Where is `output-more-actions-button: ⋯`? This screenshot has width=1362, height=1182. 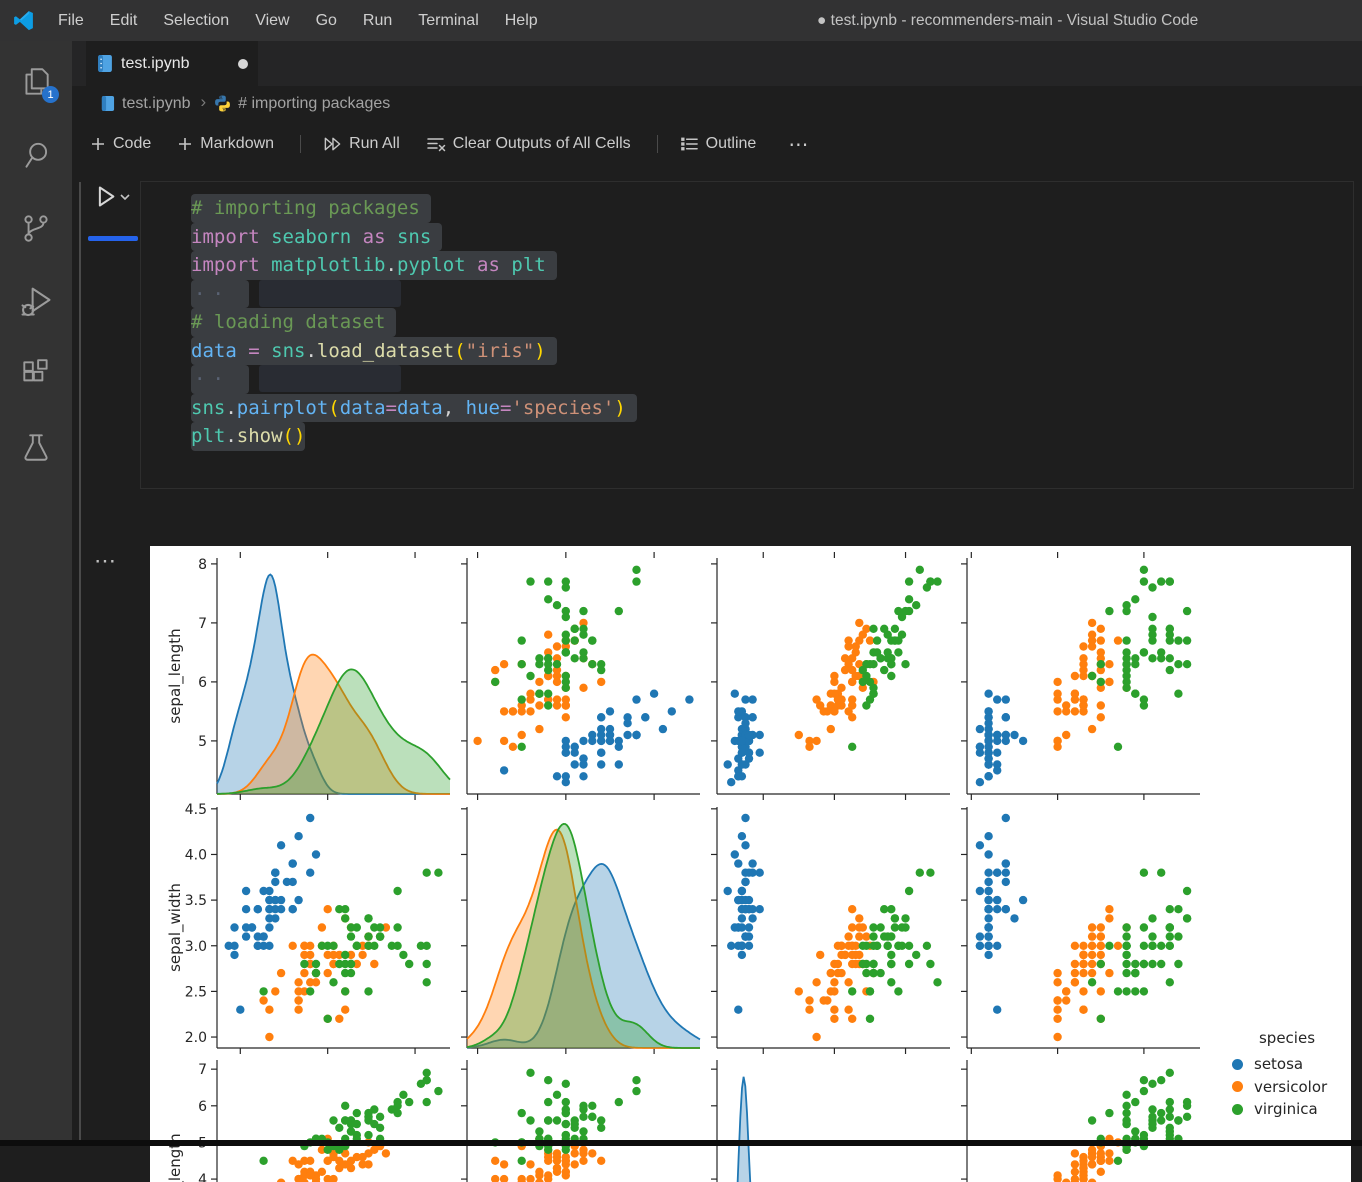
output-more-actions-button: ⋯ is located at coordinates (105, 561).